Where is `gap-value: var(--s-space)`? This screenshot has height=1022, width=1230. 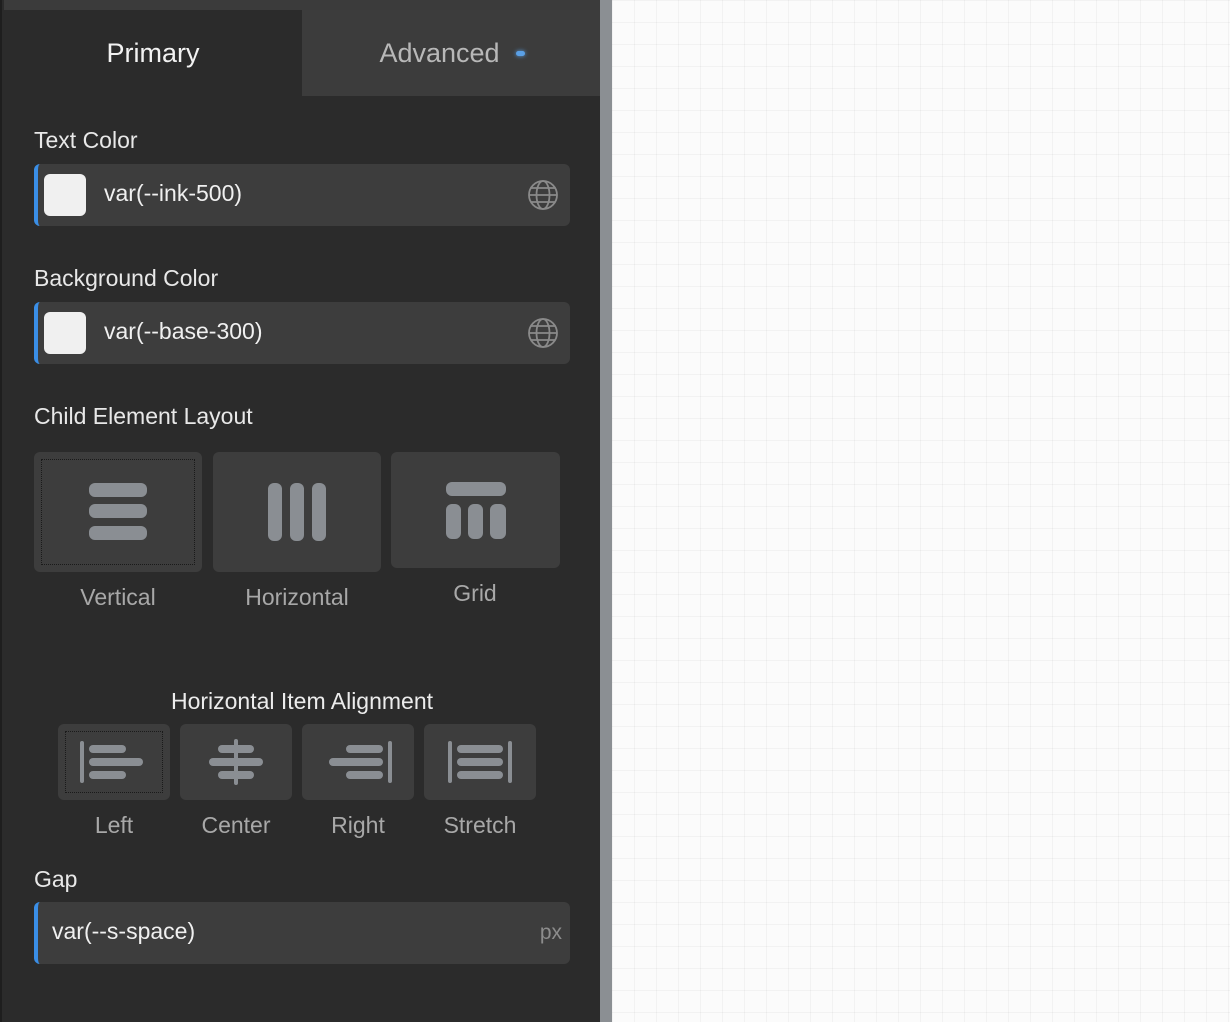
gap-value: var(--s-space) is located at coordinates (123, 931).